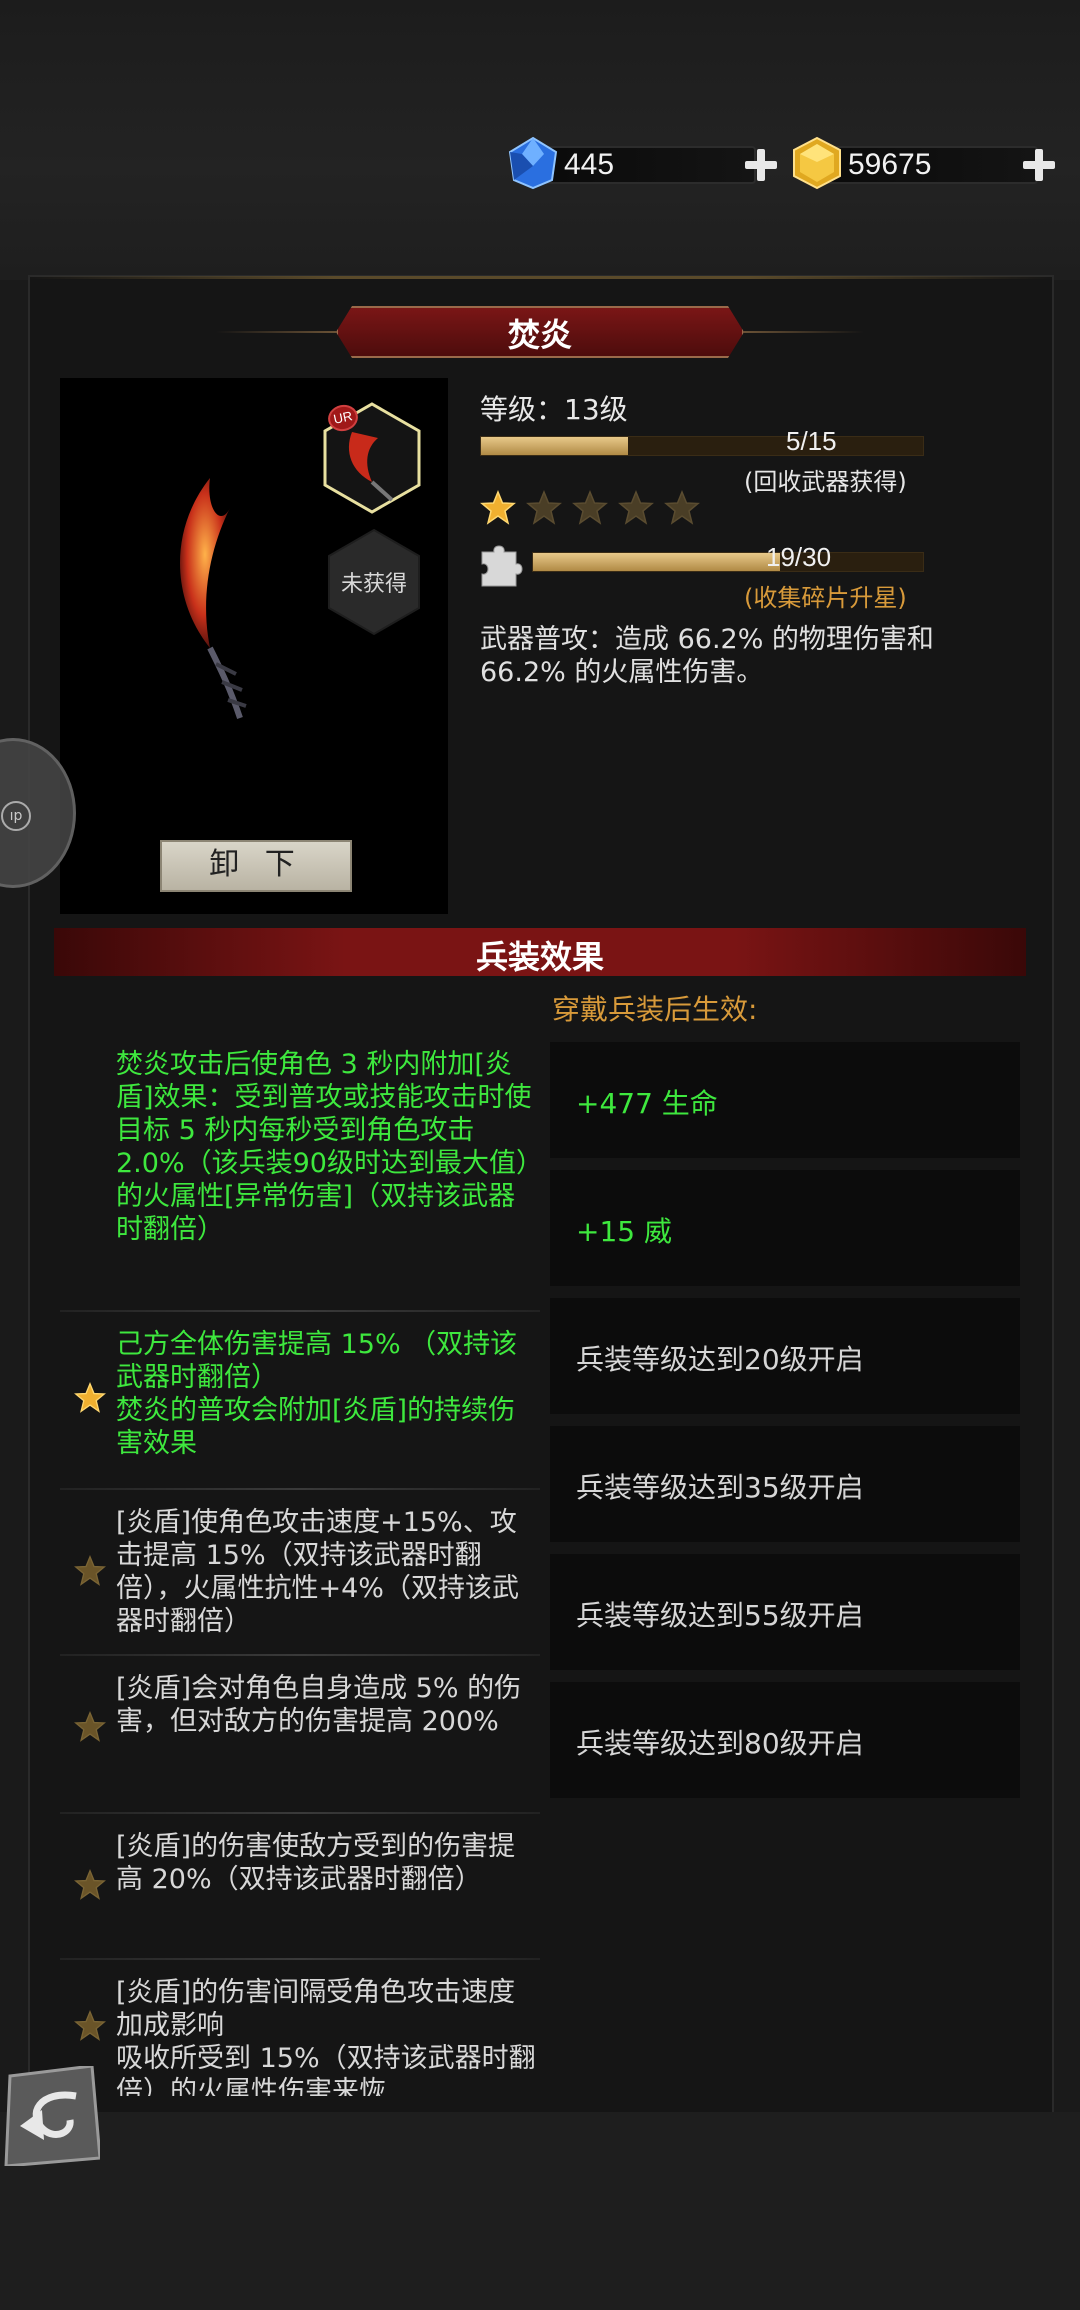 The width and height of the screenshot is (1080, 2310). What do you see at coordinates (647, 1103) in the screenshot?
I see `stat-bonus-text: +477 生命` at bounding box center [647, 1103].